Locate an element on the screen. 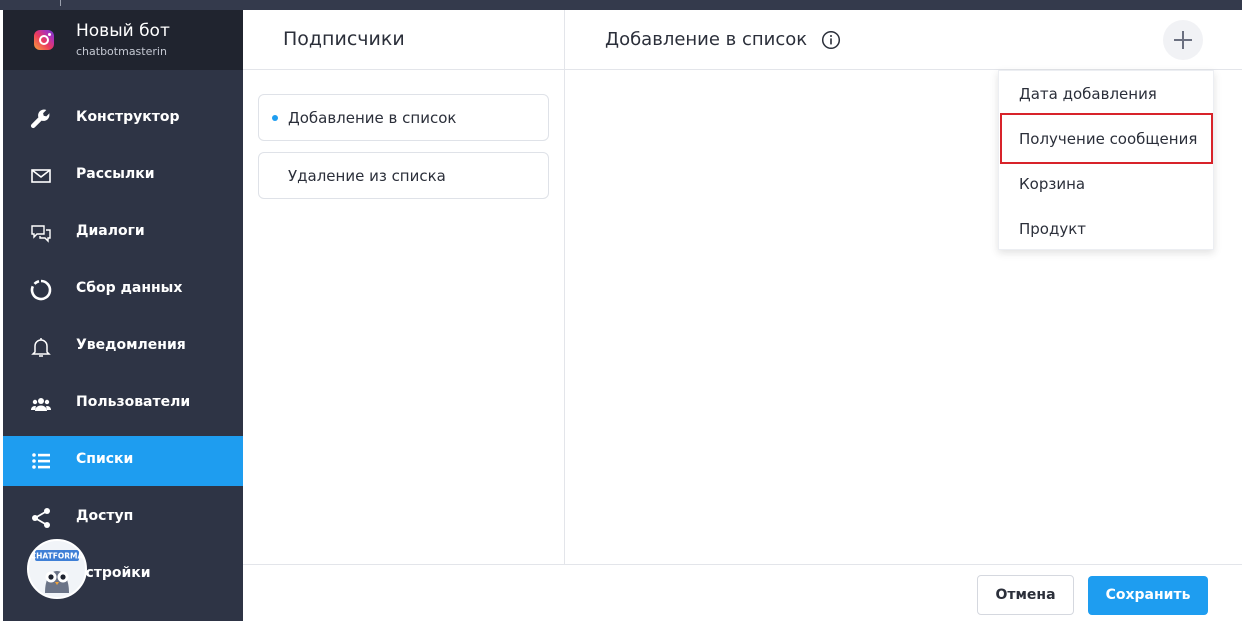 This screenshot has width=1242, height=621. sidebar-item-users: Пользователи is located at coordinates (123, 404).